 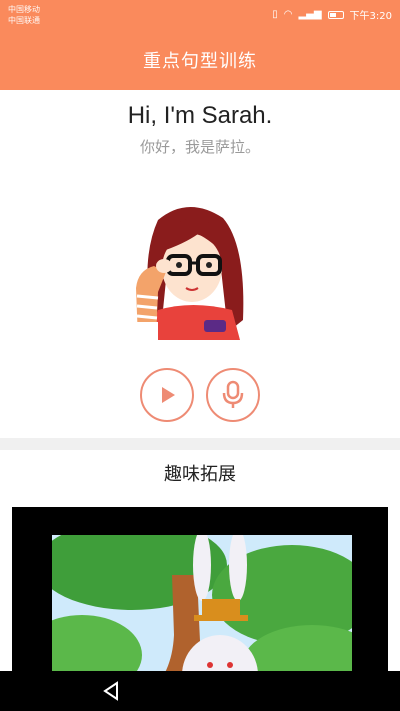 I want to click on sentence-chinese: 你好，我是萨拉。, so click(x=199, y=147).